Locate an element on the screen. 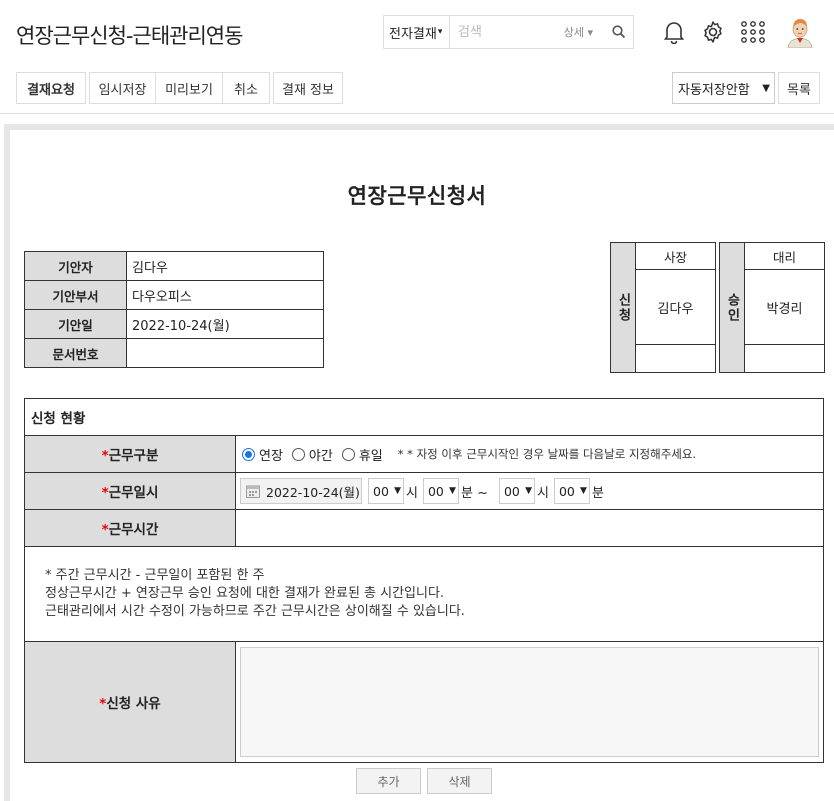 This screenshot has width=834, height=801. reason-label: *신청 사유 is located at coordinates (130, 702).